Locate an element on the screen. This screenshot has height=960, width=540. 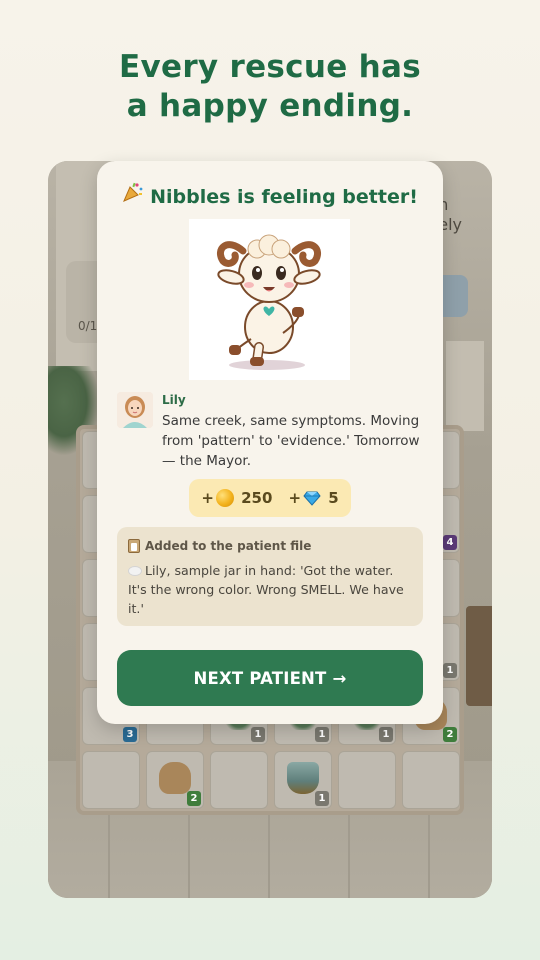
party-popper-icon is located at coordinates (133, 194).